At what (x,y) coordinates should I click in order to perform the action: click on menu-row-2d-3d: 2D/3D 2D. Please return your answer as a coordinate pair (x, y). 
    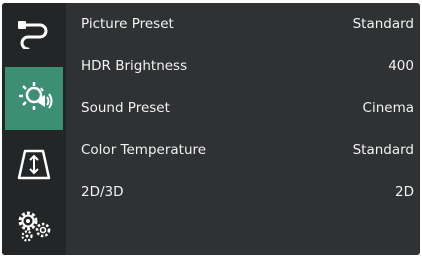
    Looking at the image, I should click on (243, 192).